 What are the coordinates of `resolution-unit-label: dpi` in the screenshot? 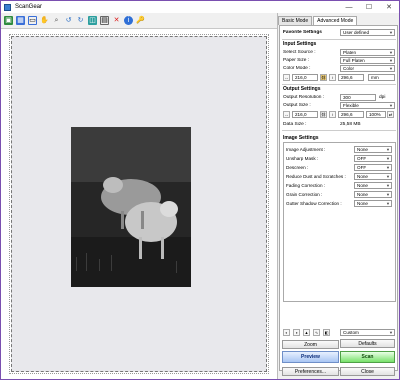 It's located at (382, 97).